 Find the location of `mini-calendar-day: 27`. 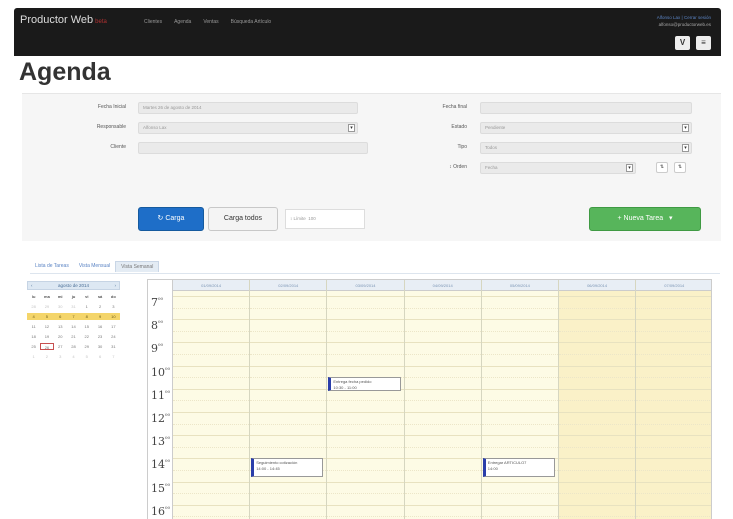

mini-calendar-day: 27 is located at coordinates (60, 346).